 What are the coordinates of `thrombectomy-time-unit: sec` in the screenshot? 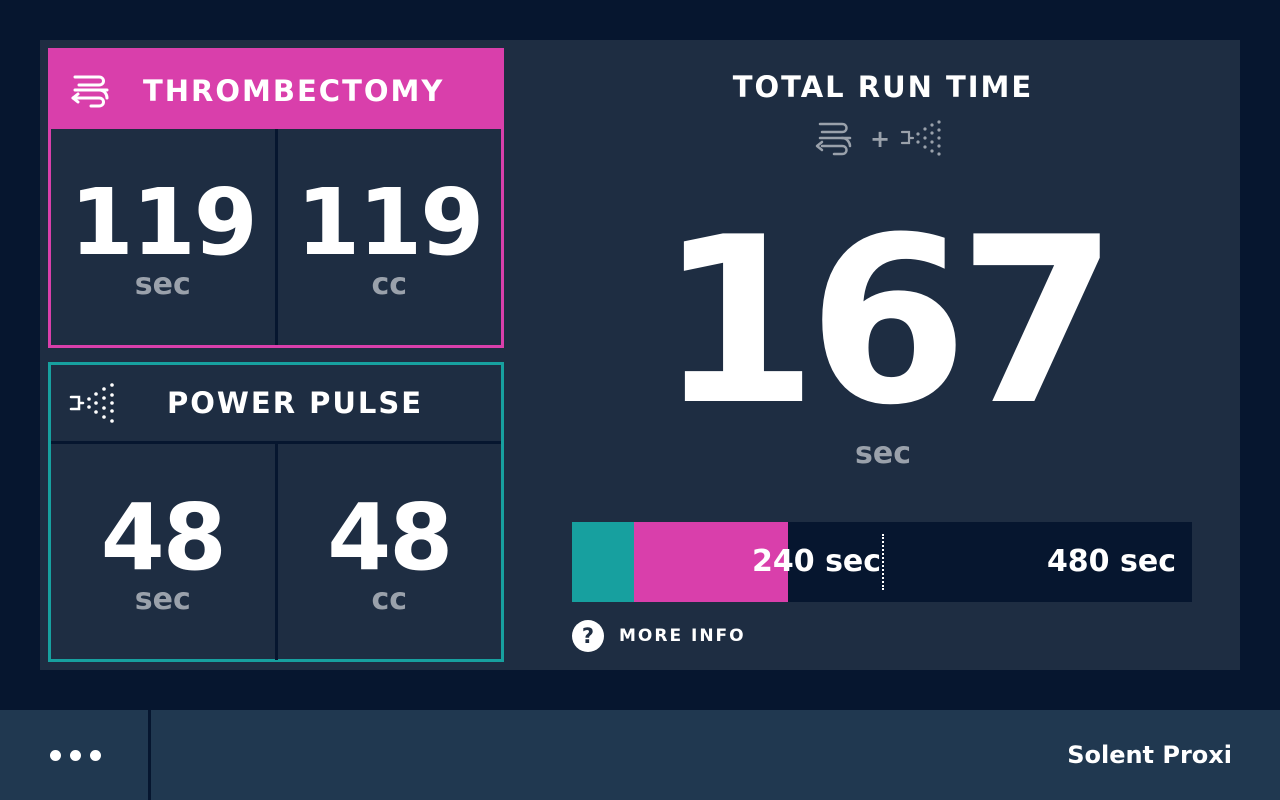 It's located at (162, 284).